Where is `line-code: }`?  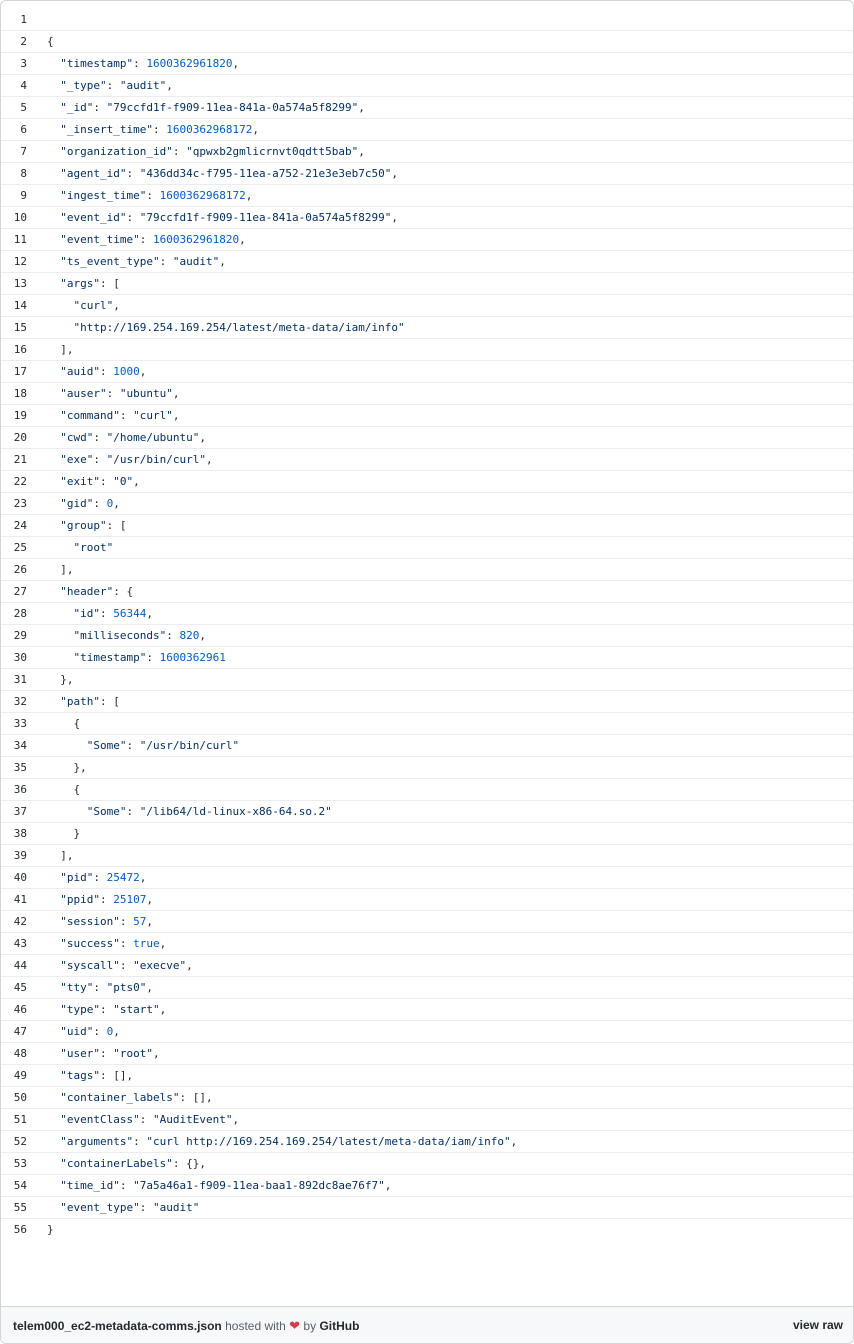
line-code: } is located at coordinates (64, 833).